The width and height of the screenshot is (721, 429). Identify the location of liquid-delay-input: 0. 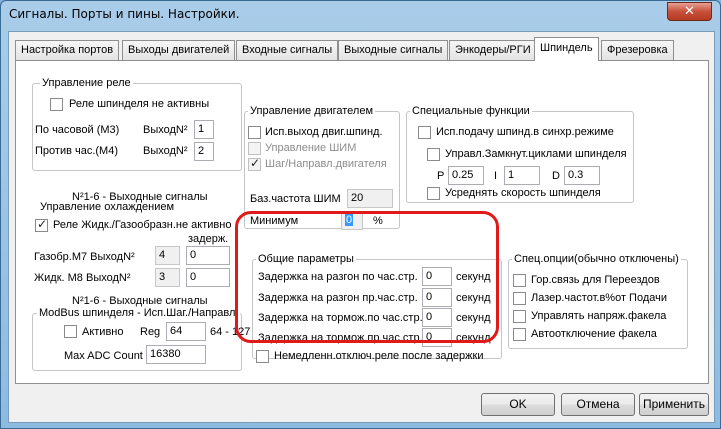
(208, 277).